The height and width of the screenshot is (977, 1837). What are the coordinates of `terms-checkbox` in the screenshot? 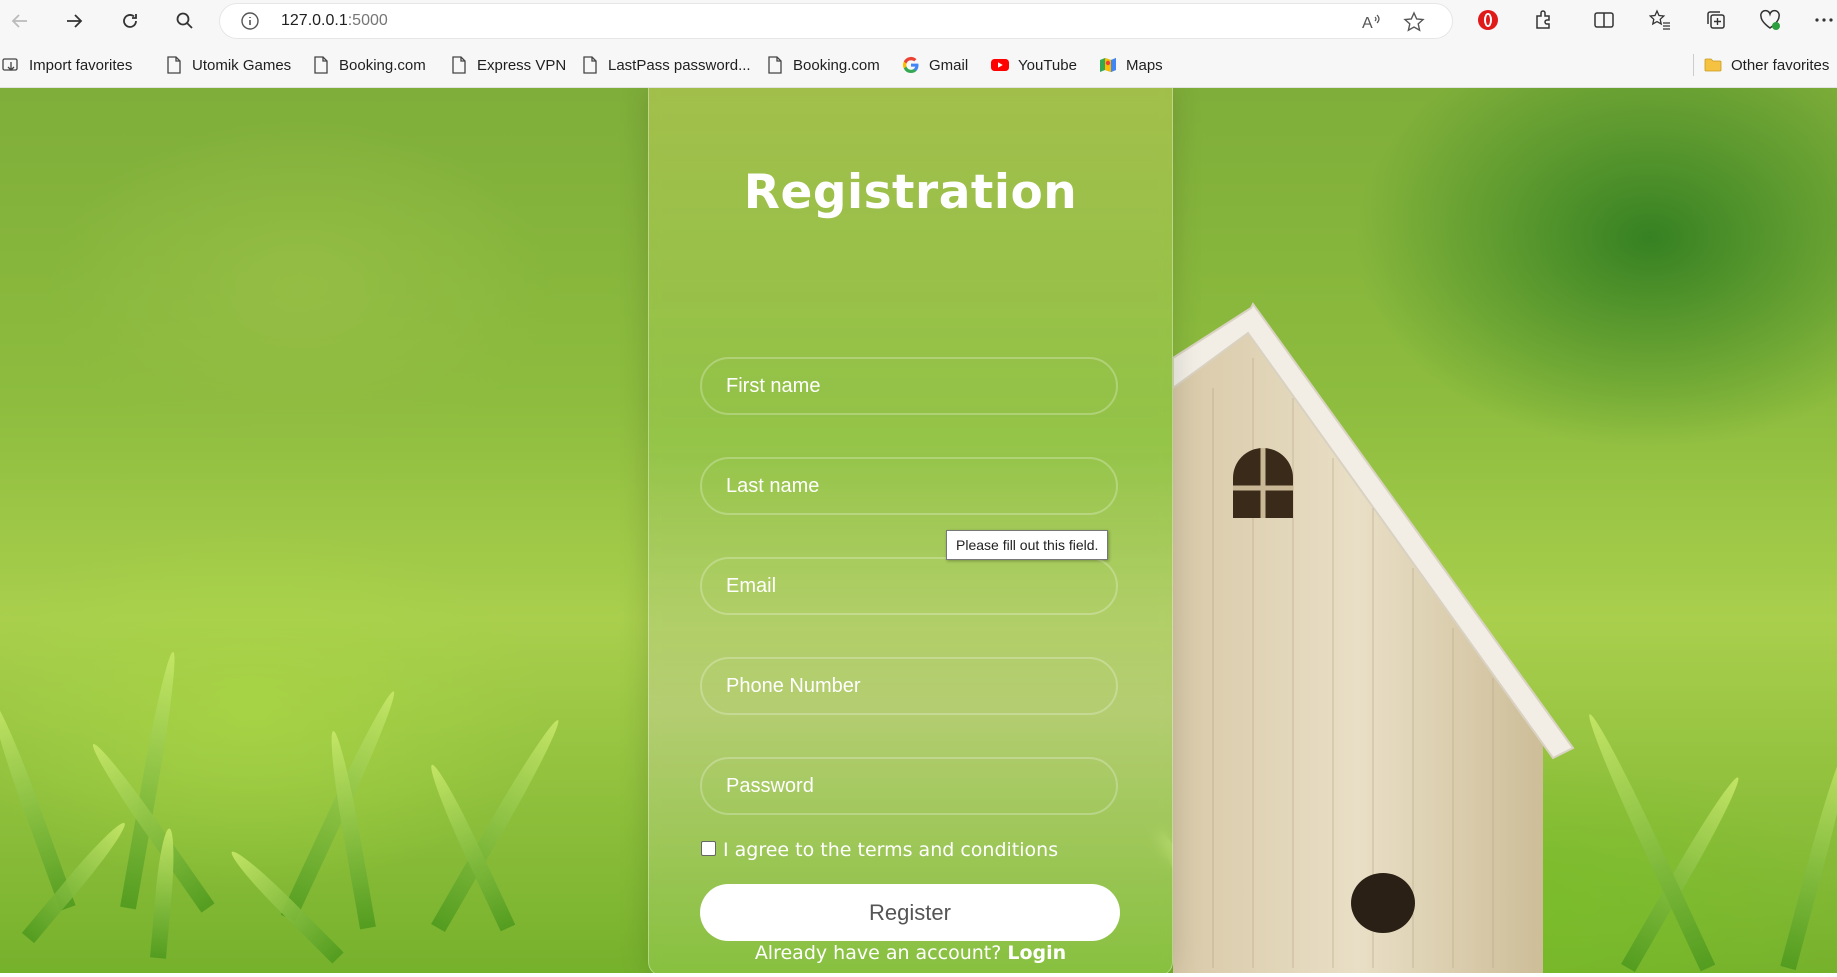 It's located at (708, 848).